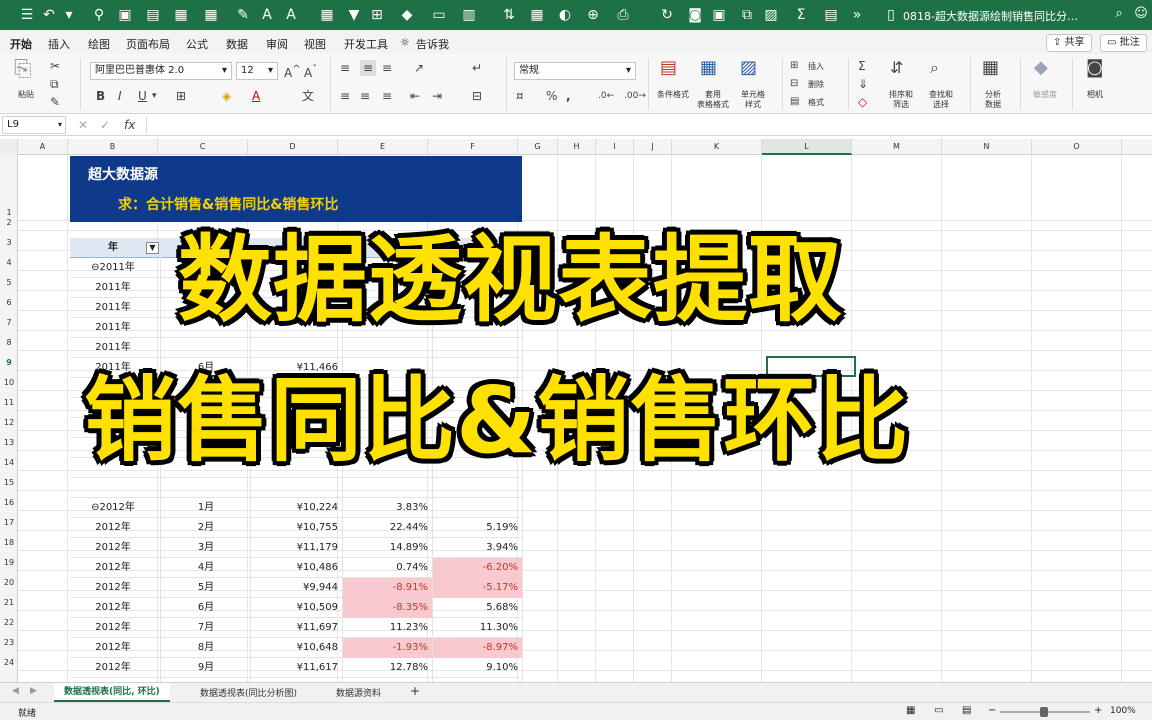  What do you see at coordinates (816, 67) in the screenshot?
I see `insert-cells-label: 插入` at bounding box center [816, 67].